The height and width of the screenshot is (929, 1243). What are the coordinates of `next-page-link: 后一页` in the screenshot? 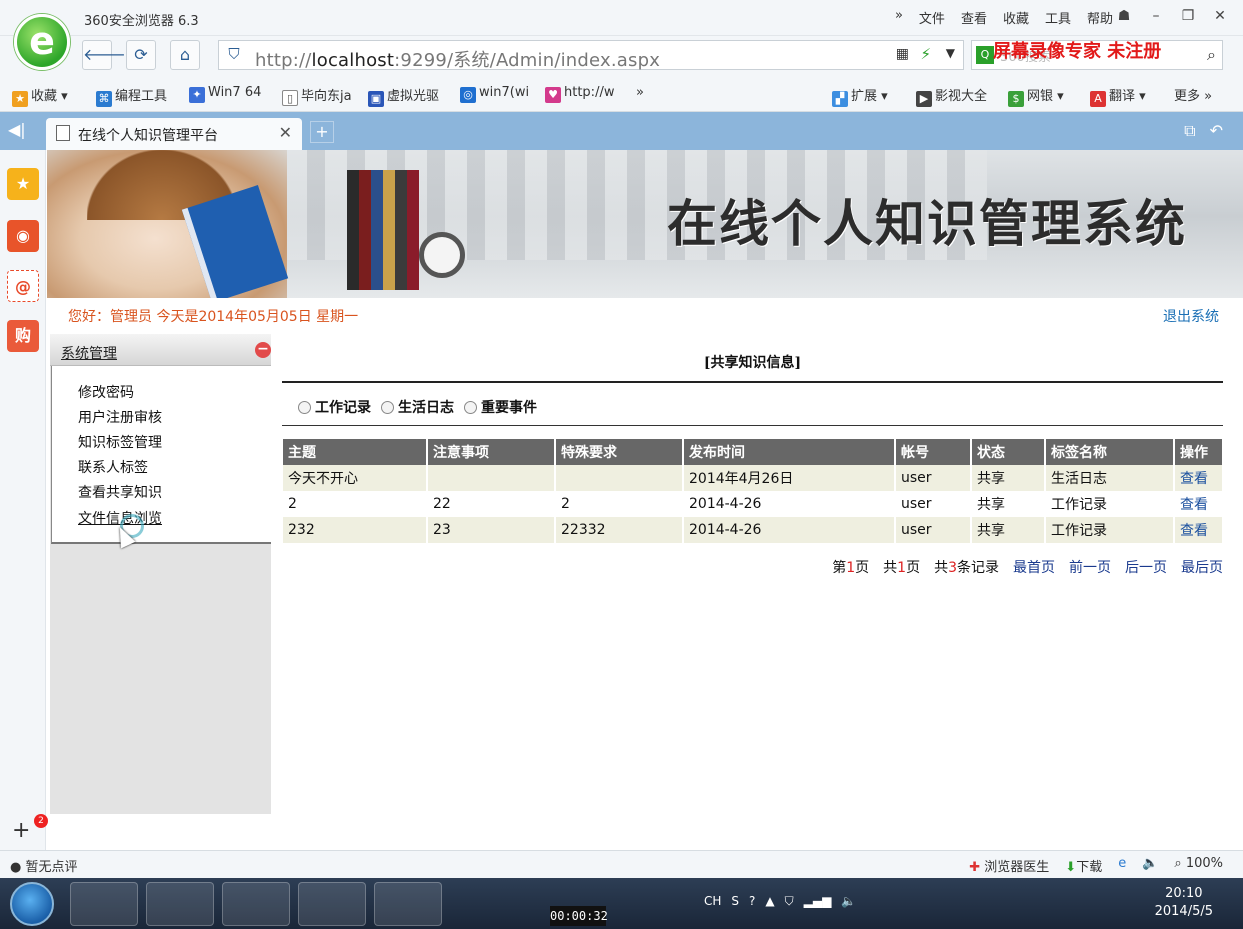 It's located at (1146, 567).